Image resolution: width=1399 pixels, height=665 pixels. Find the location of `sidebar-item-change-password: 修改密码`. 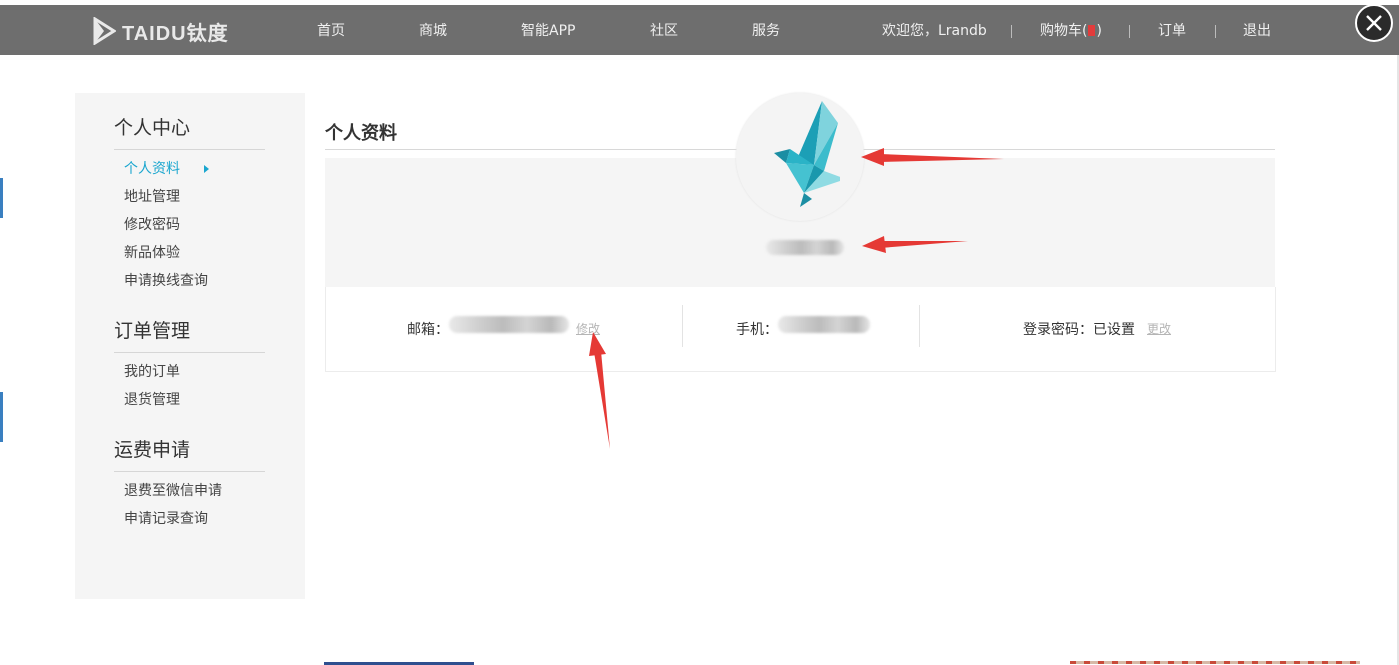

sidebar-item-change-password: 修改密码 is located at coordinates (152, 225).